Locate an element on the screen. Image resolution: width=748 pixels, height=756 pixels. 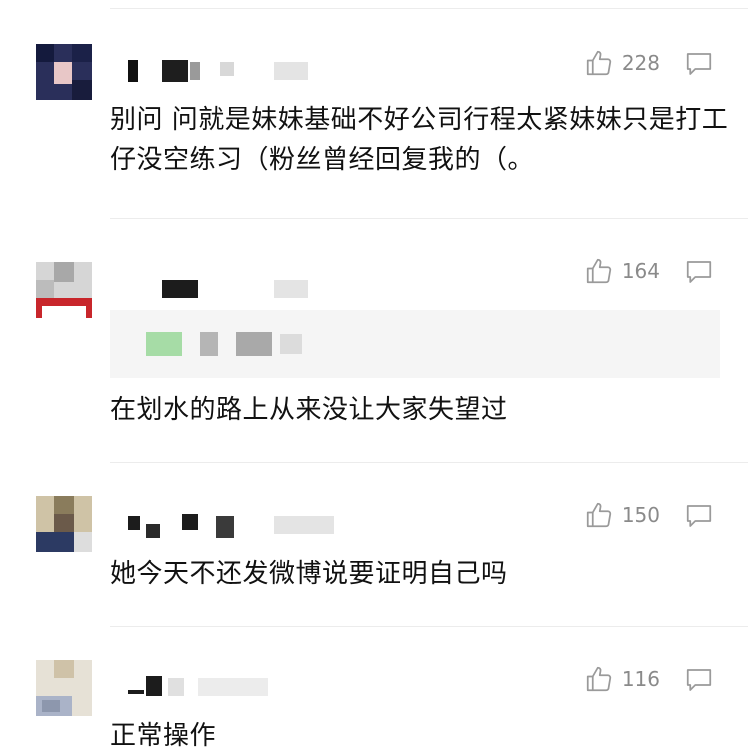
like-count: 164 is located at coordinates (640, 271).